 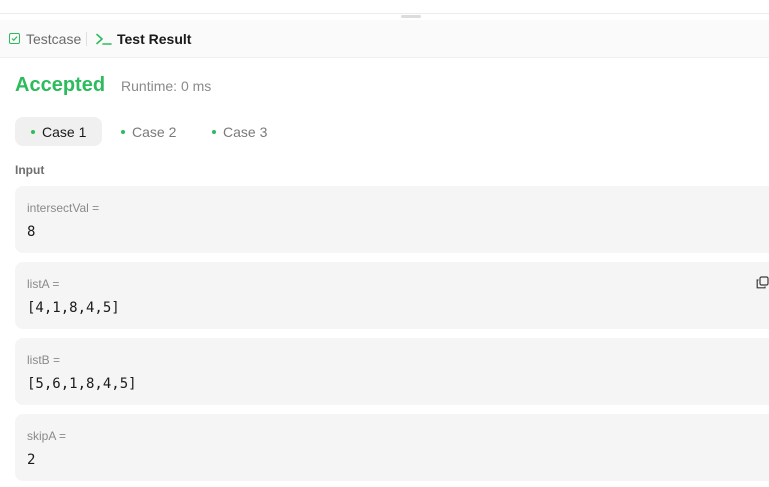 I want to click on top-strip, so click(x=384, y=7).